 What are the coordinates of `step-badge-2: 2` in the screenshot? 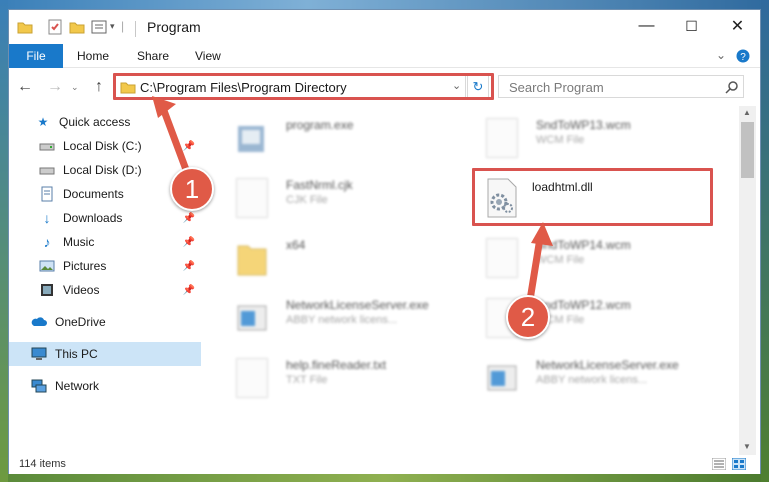 It's located at (528, 317).